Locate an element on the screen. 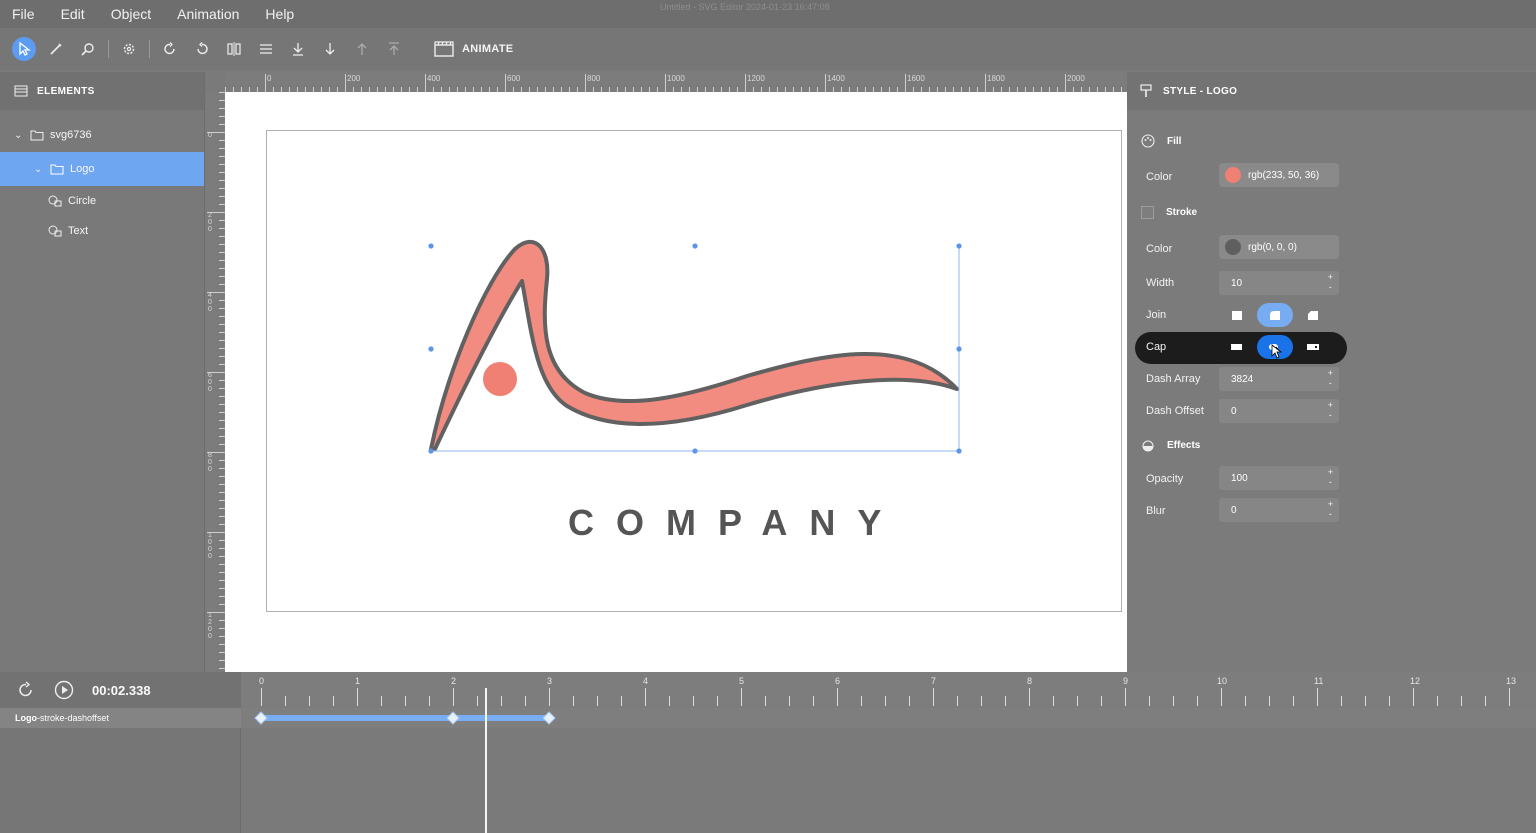  folder-icon is located at coordinates (57, 169).